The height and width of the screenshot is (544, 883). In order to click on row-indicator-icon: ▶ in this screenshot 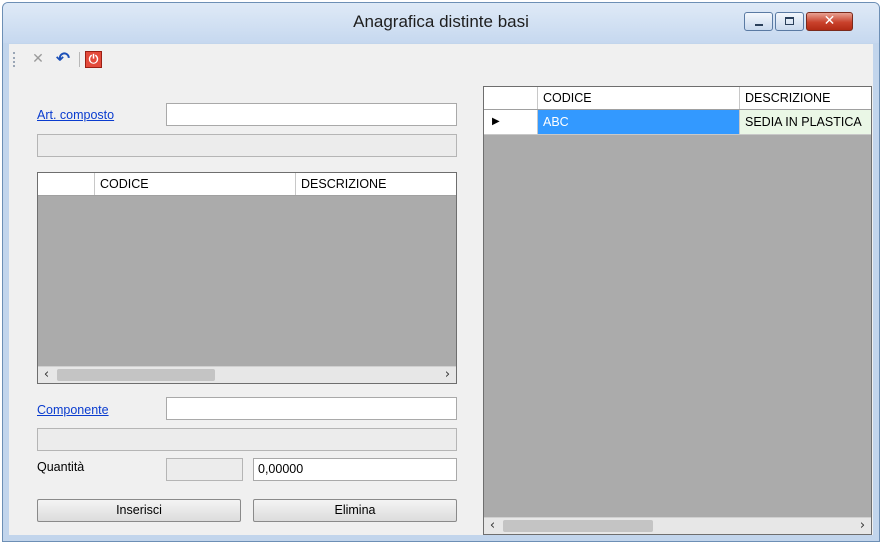, I will do `click(511, 122)`.